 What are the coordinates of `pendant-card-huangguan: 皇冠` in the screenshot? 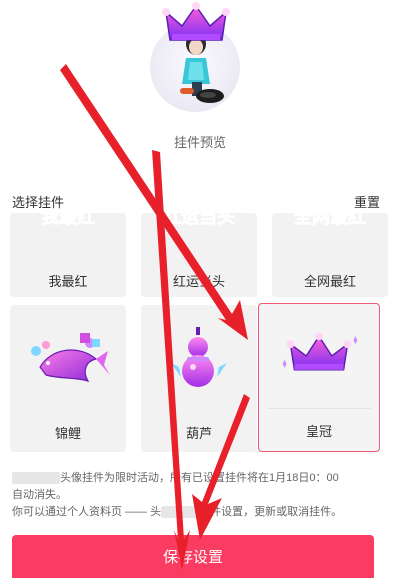 It's located at (319, 377).